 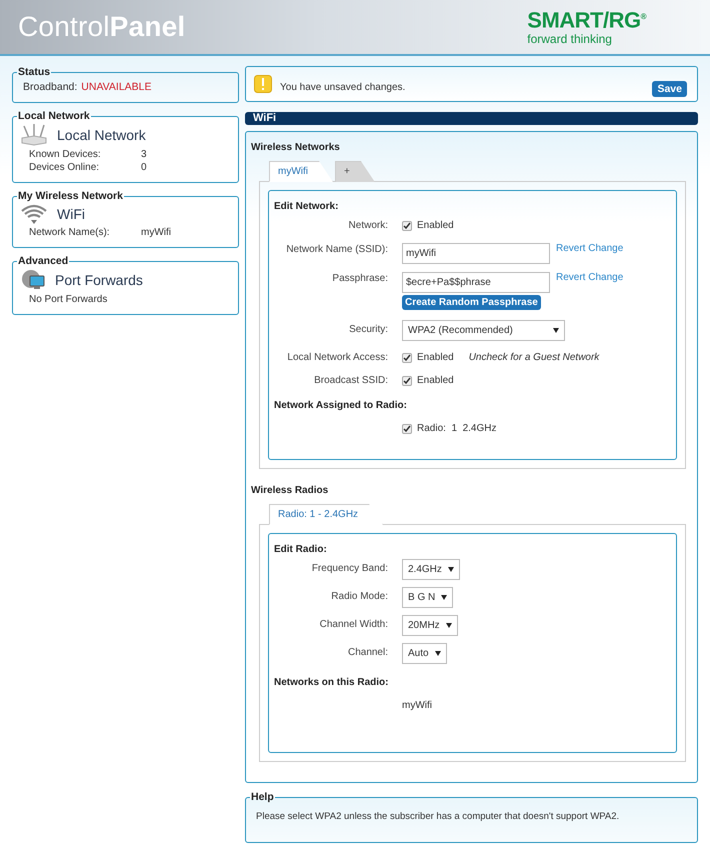 What do you see at coordinates (456, 428) in the screenshot?
I see `checkbox-label: Radio: 1 2.4GHz` at bounding box center [456, 428].